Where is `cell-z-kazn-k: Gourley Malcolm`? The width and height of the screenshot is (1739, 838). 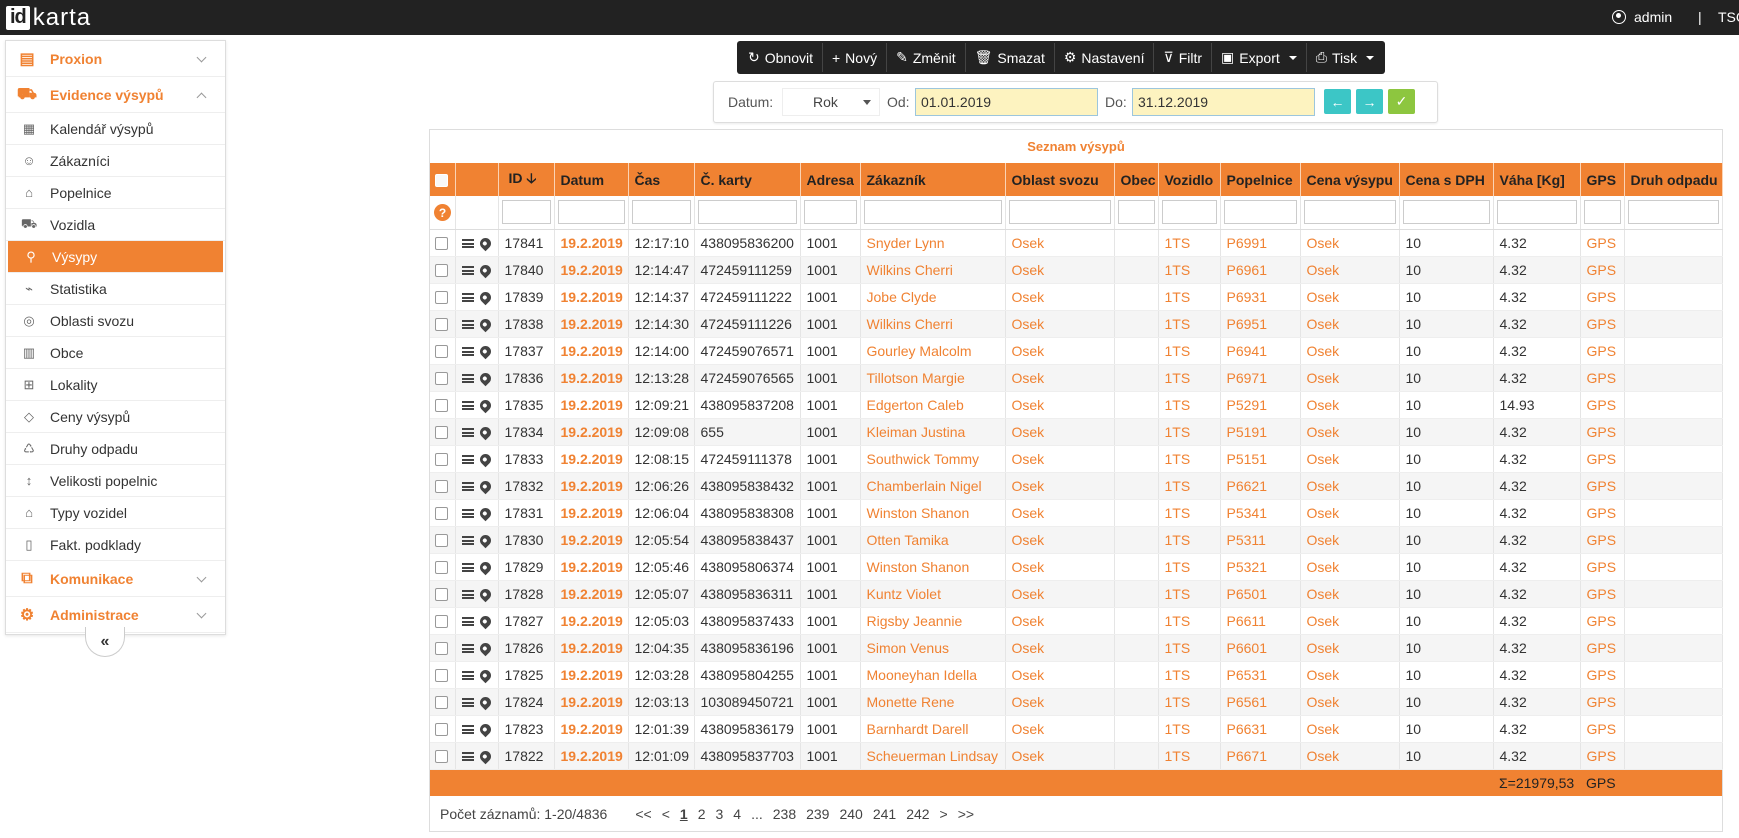 cell-z-kazn-k: Gourley Malcolm is located at coordinates (933, 351).